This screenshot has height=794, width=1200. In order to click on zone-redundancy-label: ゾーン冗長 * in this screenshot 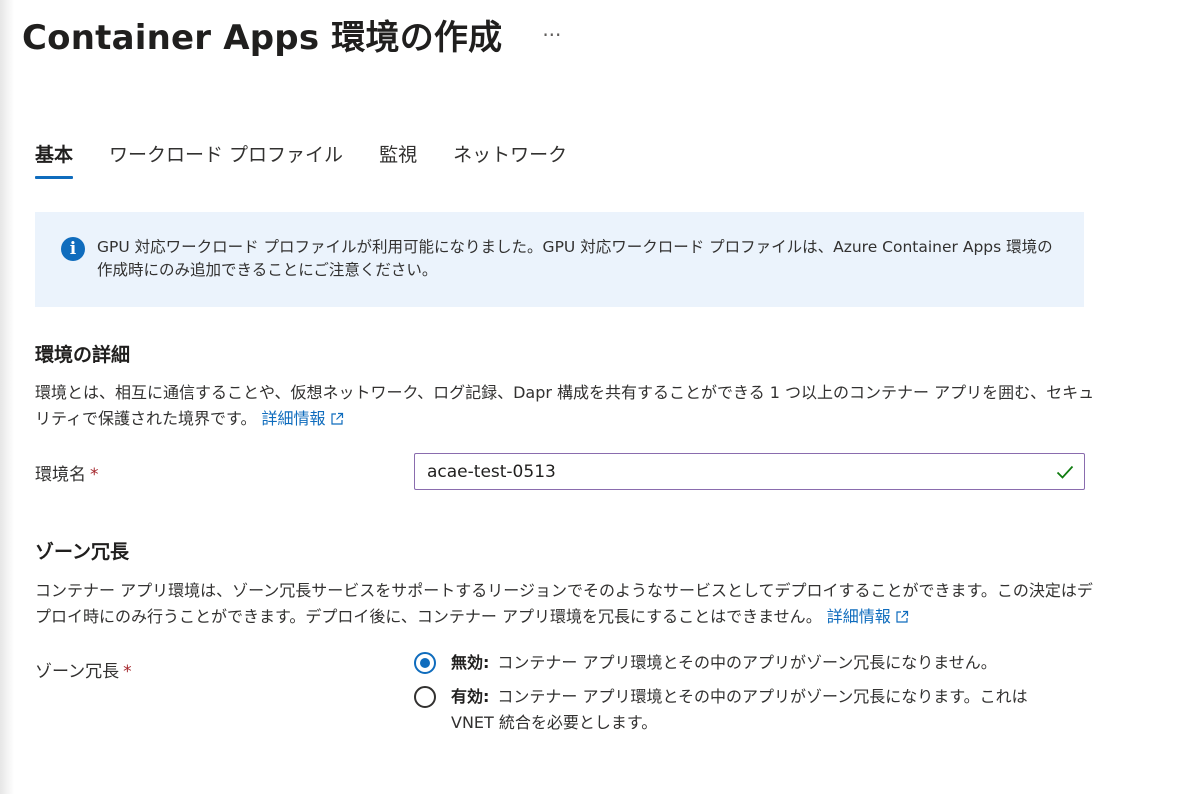, I will do `click(83, 669)`.